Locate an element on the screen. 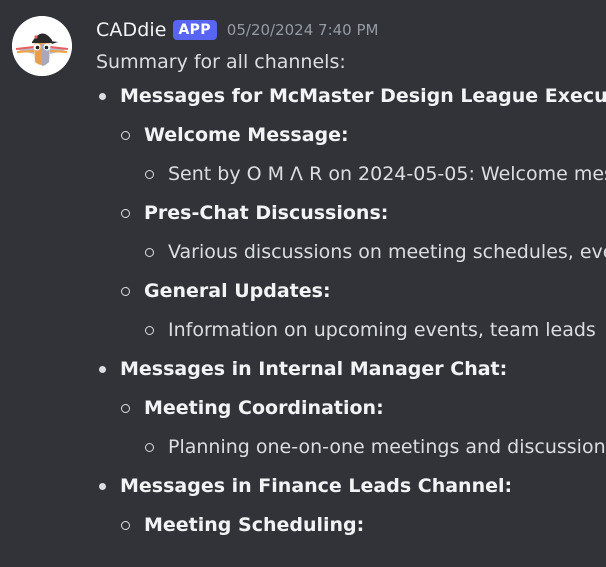 This screenshot has height=567, width=606. bird-mascot-avatar-icon is located at coordinates (42, 46).